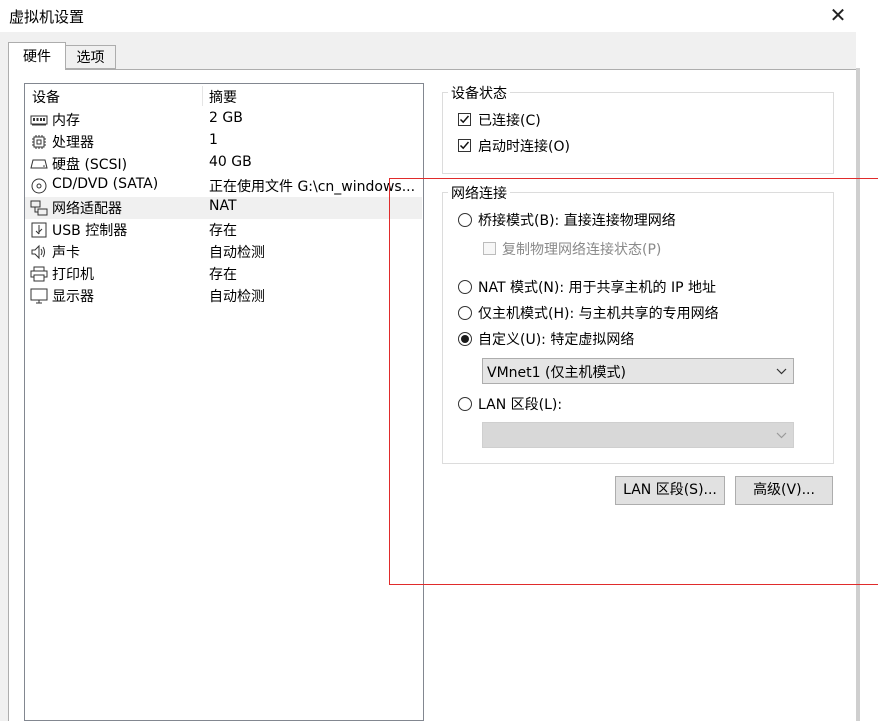 Image resolution: width=878 pixels, height=721 pixels. I want to click on memory-icon, so click(39, 120).